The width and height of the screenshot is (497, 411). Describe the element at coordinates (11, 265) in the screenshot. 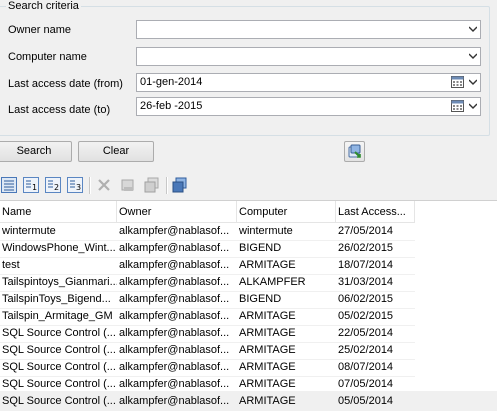

I see `cell-name: test` at that location.